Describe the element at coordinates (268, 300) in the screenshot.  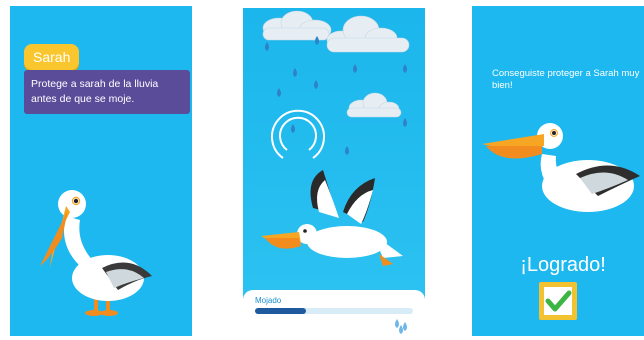
I see `wetness-label: Mojado` at that location.